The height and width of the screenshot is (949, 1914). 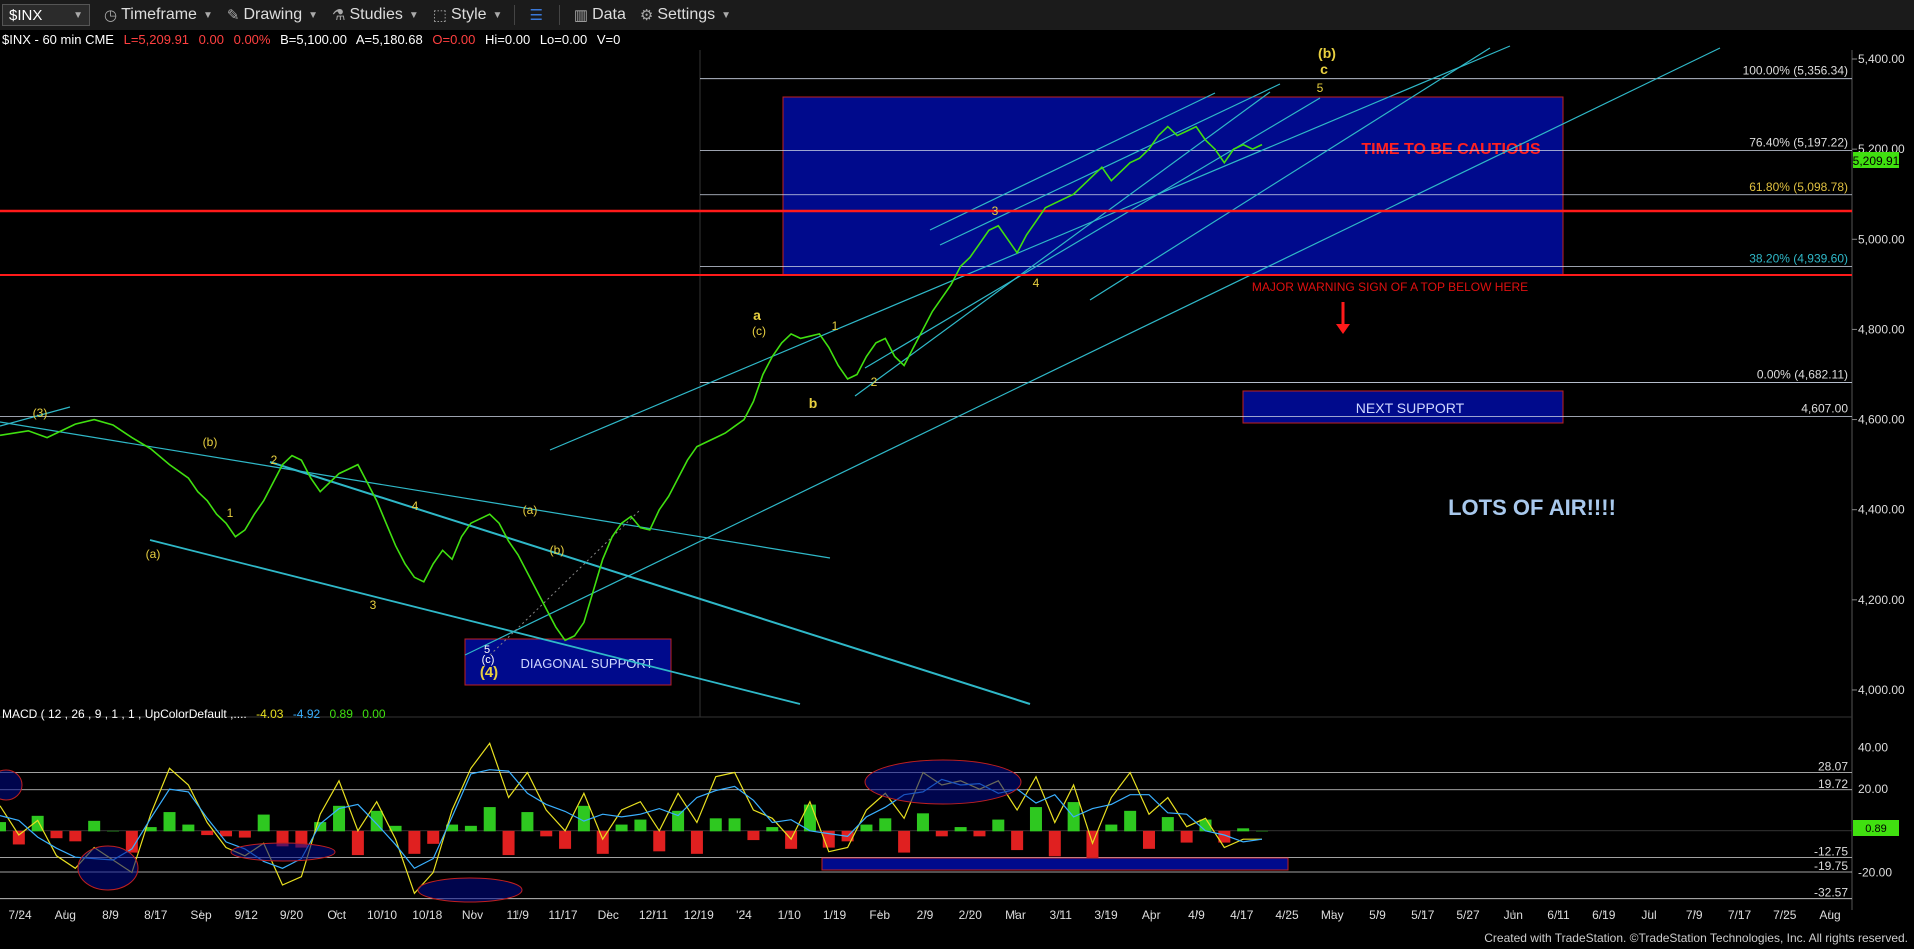 I want to click on price-tick-label: 4,000.00, so click(x=1881, y=690).